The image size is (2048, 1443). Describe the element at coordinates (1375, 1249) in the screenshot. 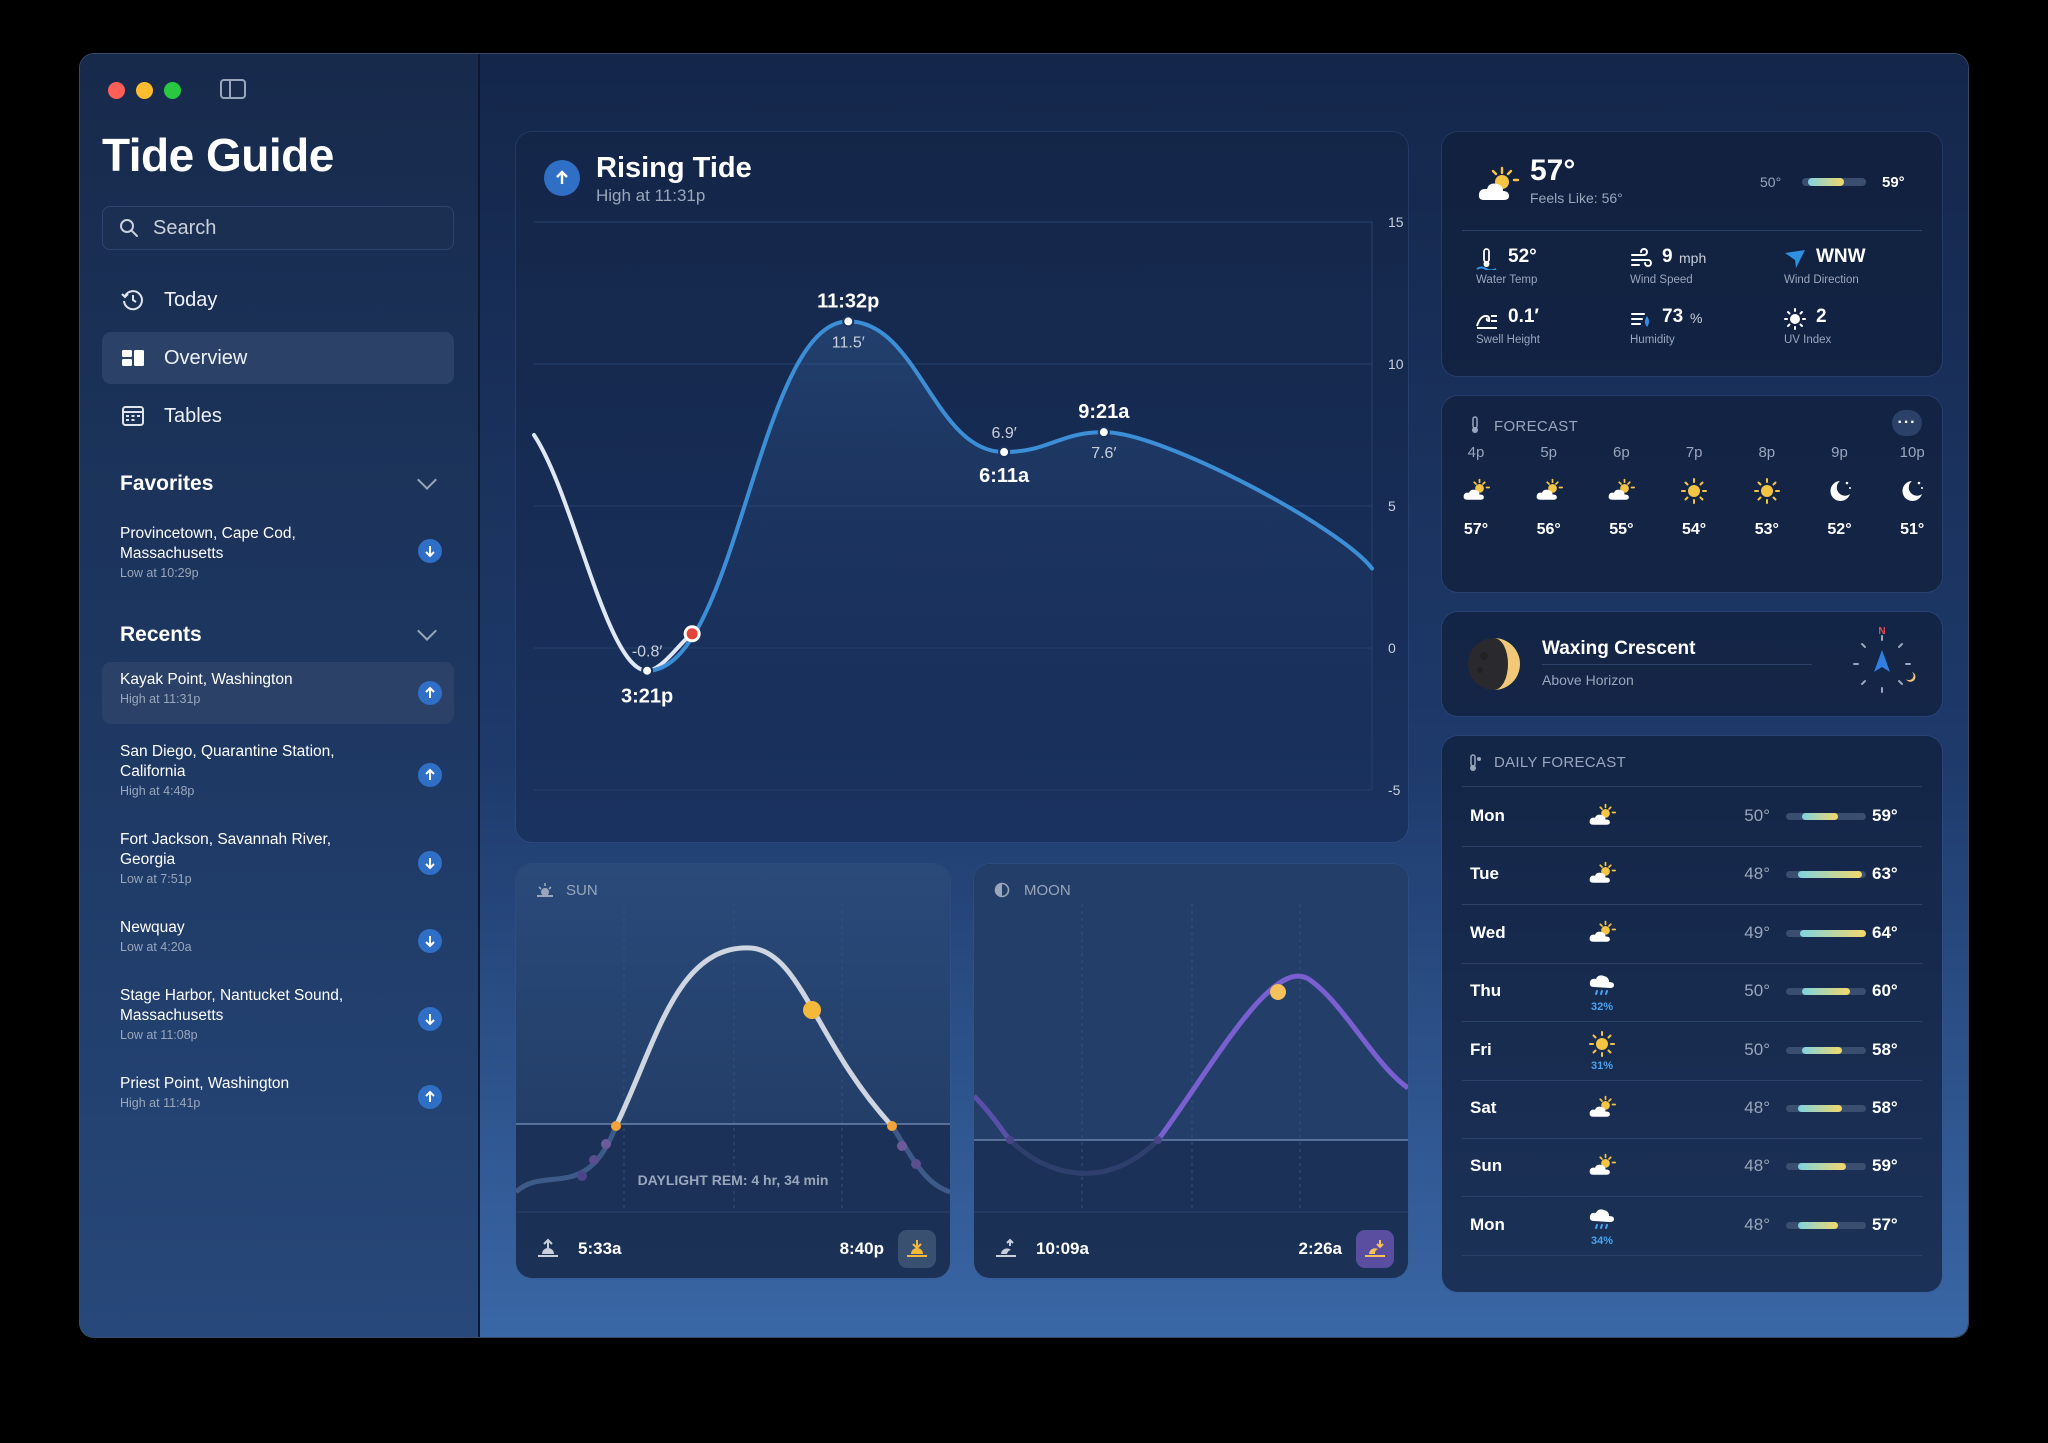

I see `moonset-button` at that location.